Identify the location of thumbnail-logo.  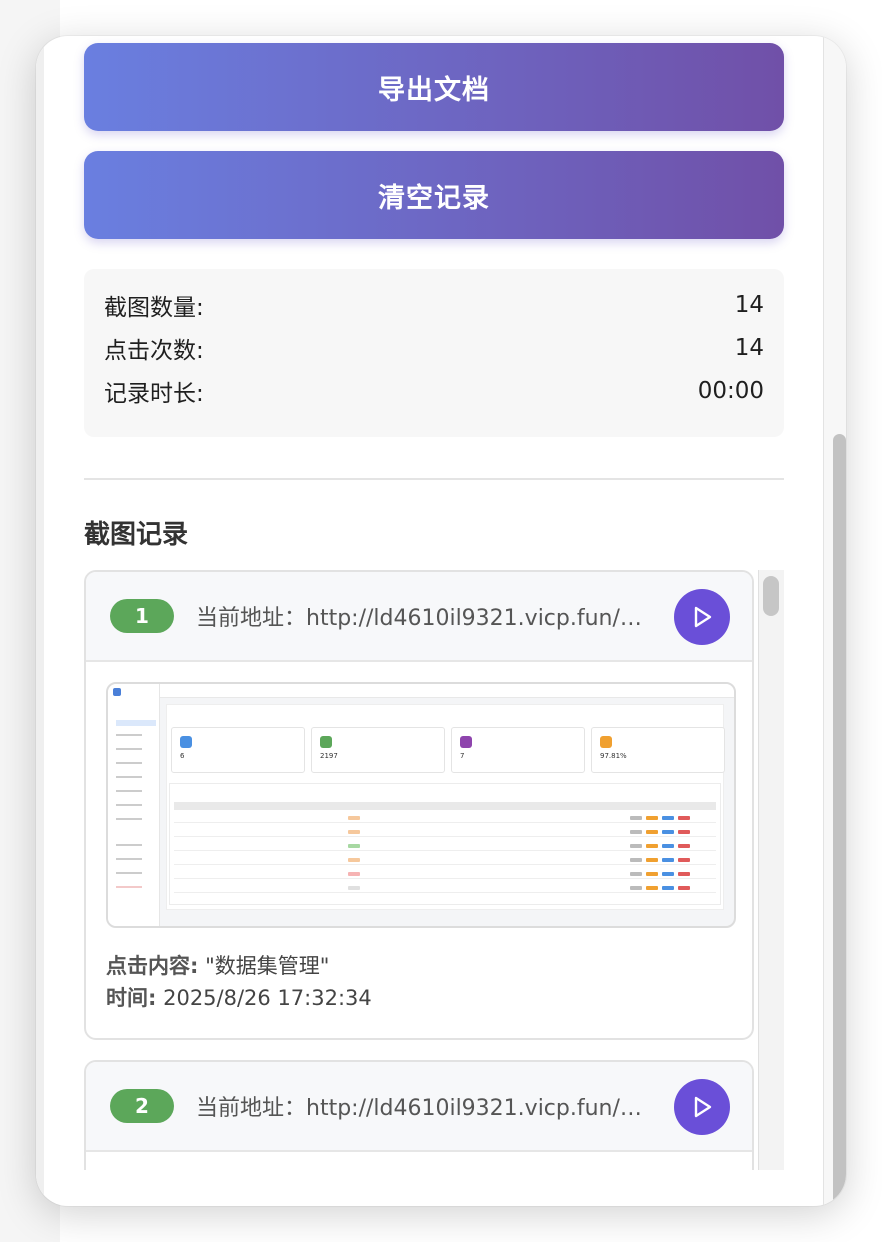
(117, 692).